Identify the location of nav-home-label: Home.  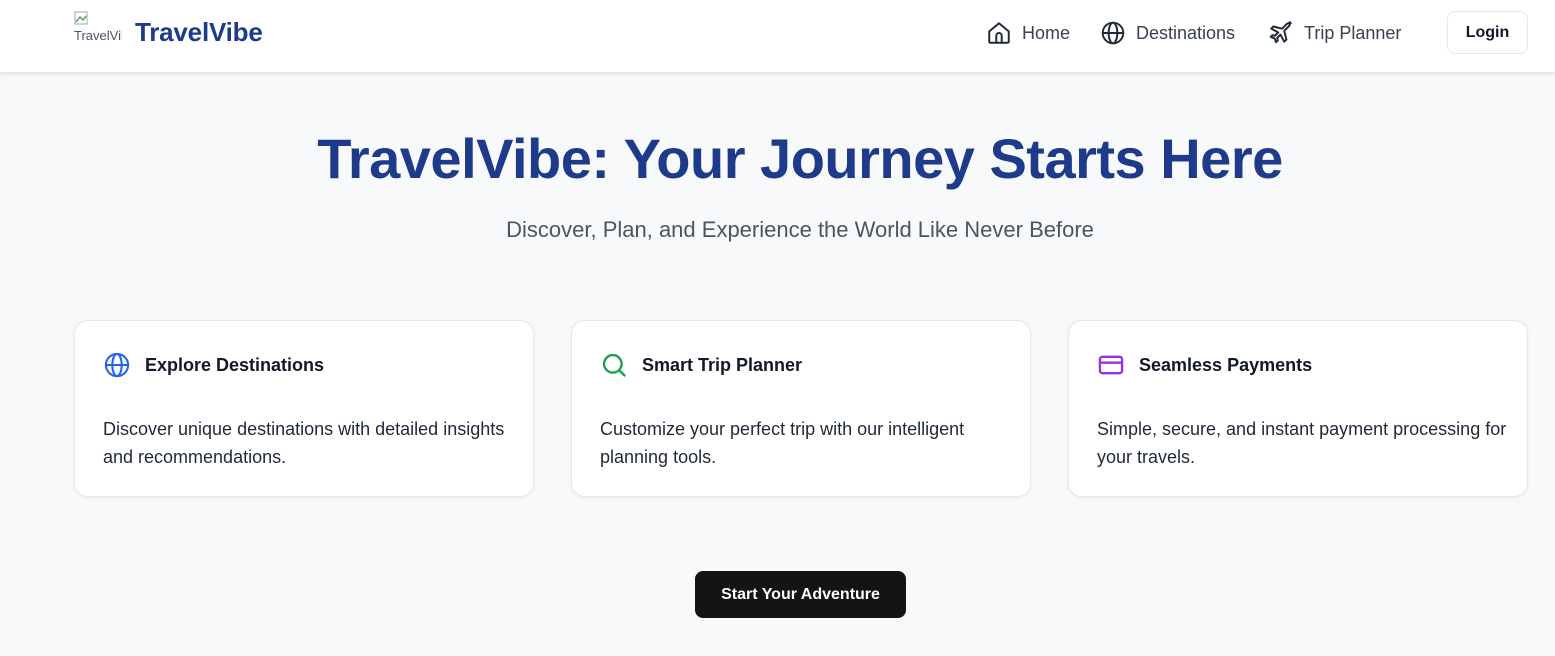
(1046, 32).